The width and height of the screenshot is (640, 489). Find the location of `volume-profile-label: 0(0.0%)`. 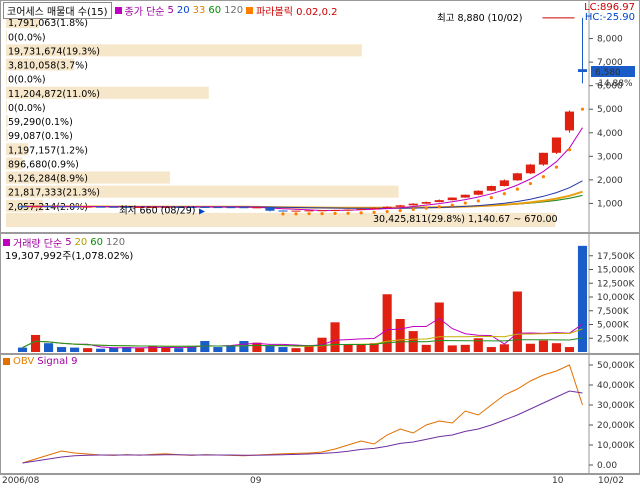

volume-profile-label: 0(0.0%) is located at coordinates (27, 108).